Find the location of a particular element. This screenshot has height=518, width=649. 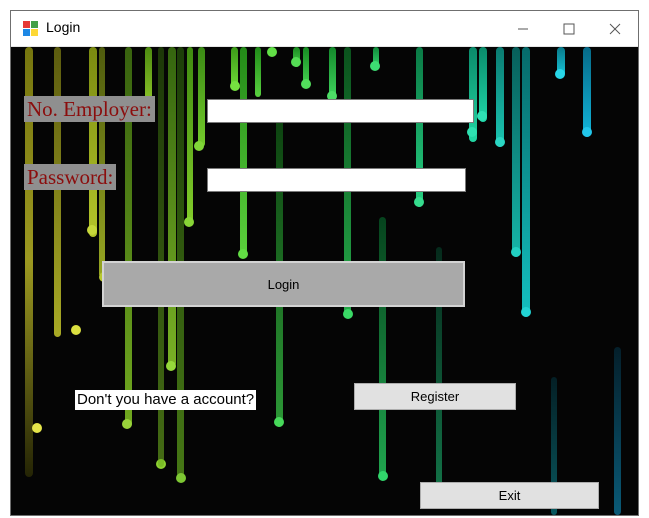

maximize-button is located at coordinates (569, 29).